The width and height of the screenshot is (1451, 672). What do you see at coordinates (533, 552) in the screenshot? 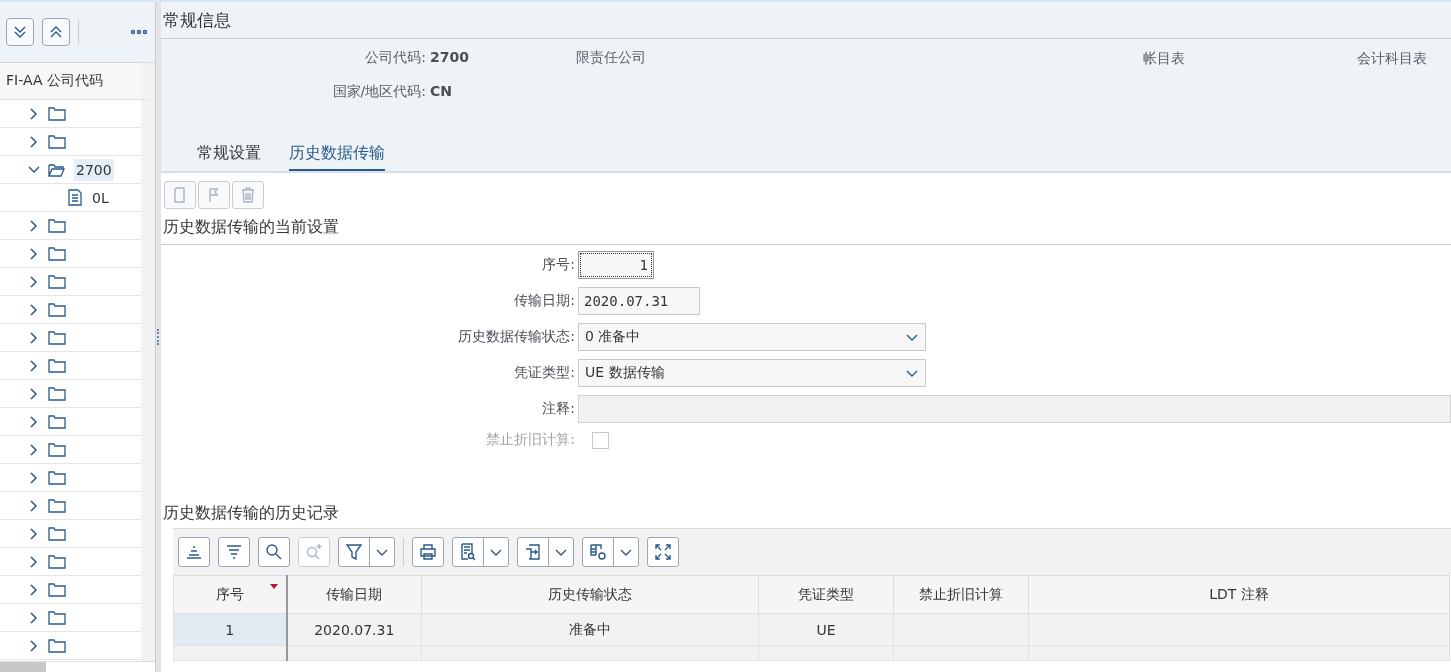
I see `export-icon` at bounding box center [533, 552].